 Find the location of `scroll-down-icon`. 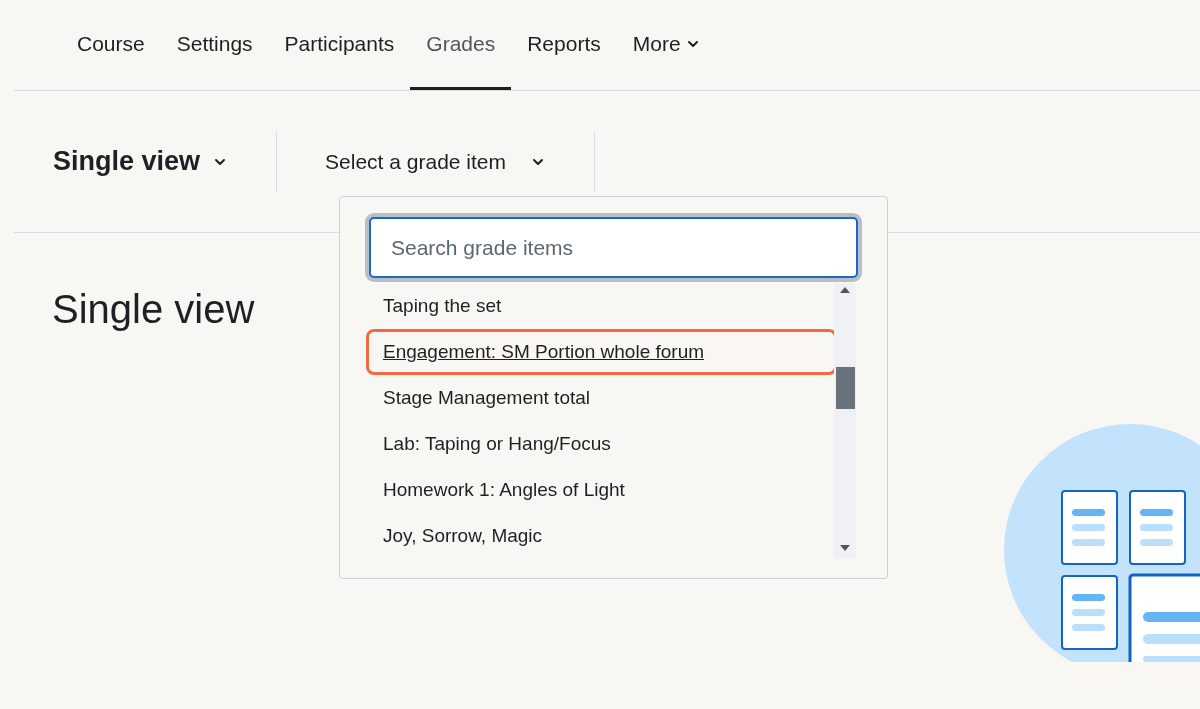

scroll-down-icon is located at coordinates (845, 548).